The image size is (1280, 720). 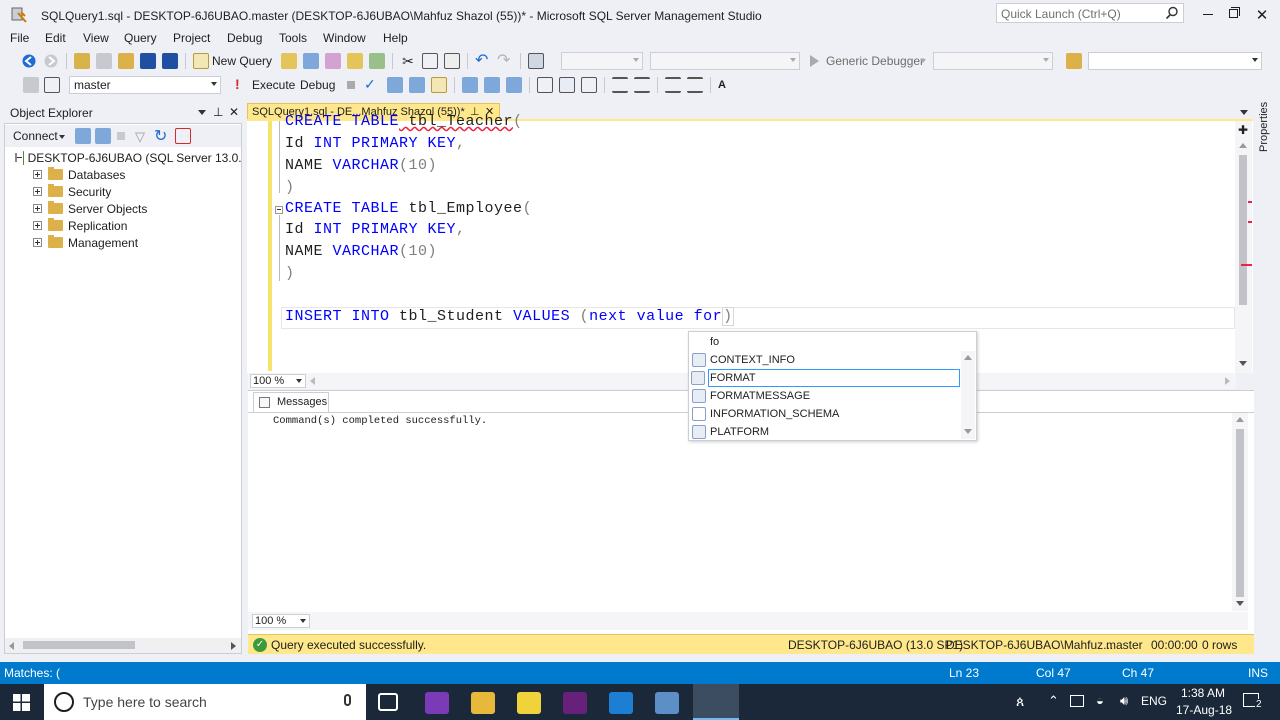 I want to click on menu-query: Query, so click(x=140, y=38).